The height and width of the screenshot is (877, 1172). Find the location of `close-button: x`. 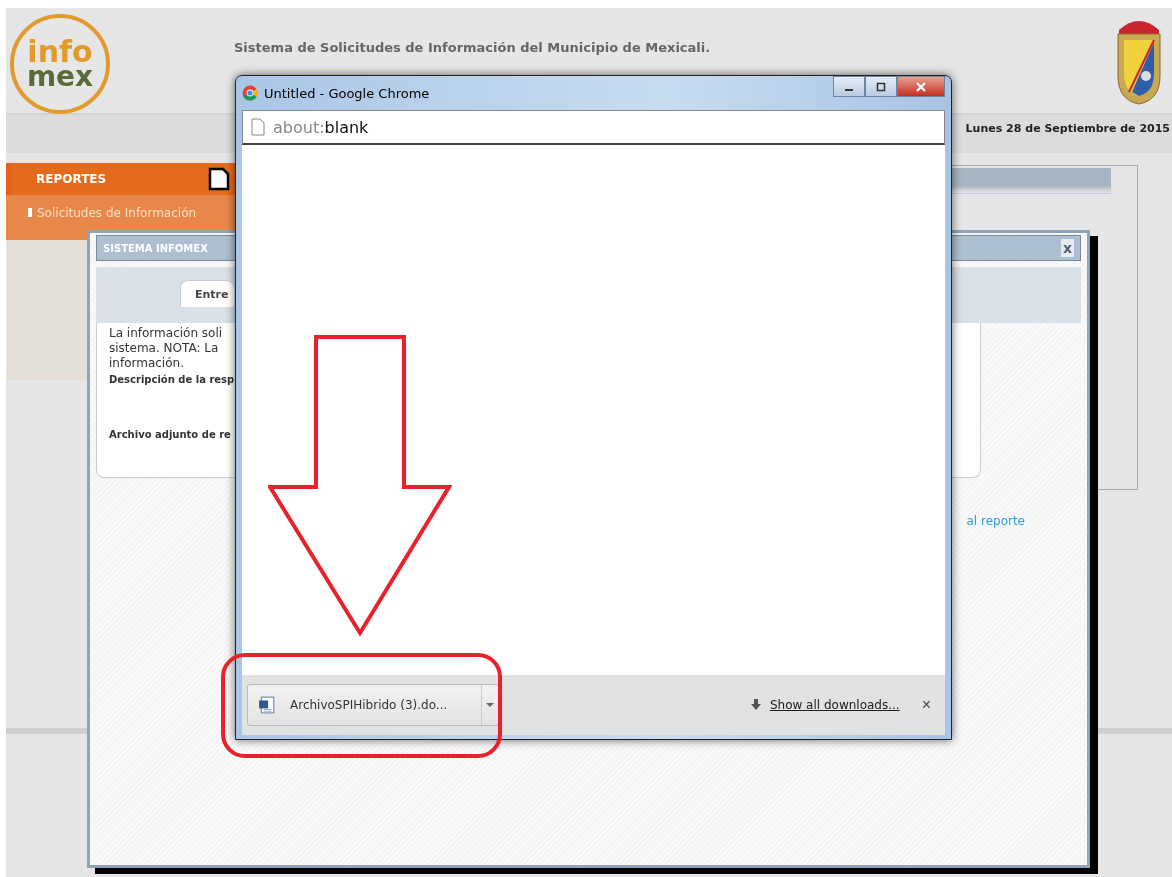

close-button: x is located at coordinates (1067, 248).